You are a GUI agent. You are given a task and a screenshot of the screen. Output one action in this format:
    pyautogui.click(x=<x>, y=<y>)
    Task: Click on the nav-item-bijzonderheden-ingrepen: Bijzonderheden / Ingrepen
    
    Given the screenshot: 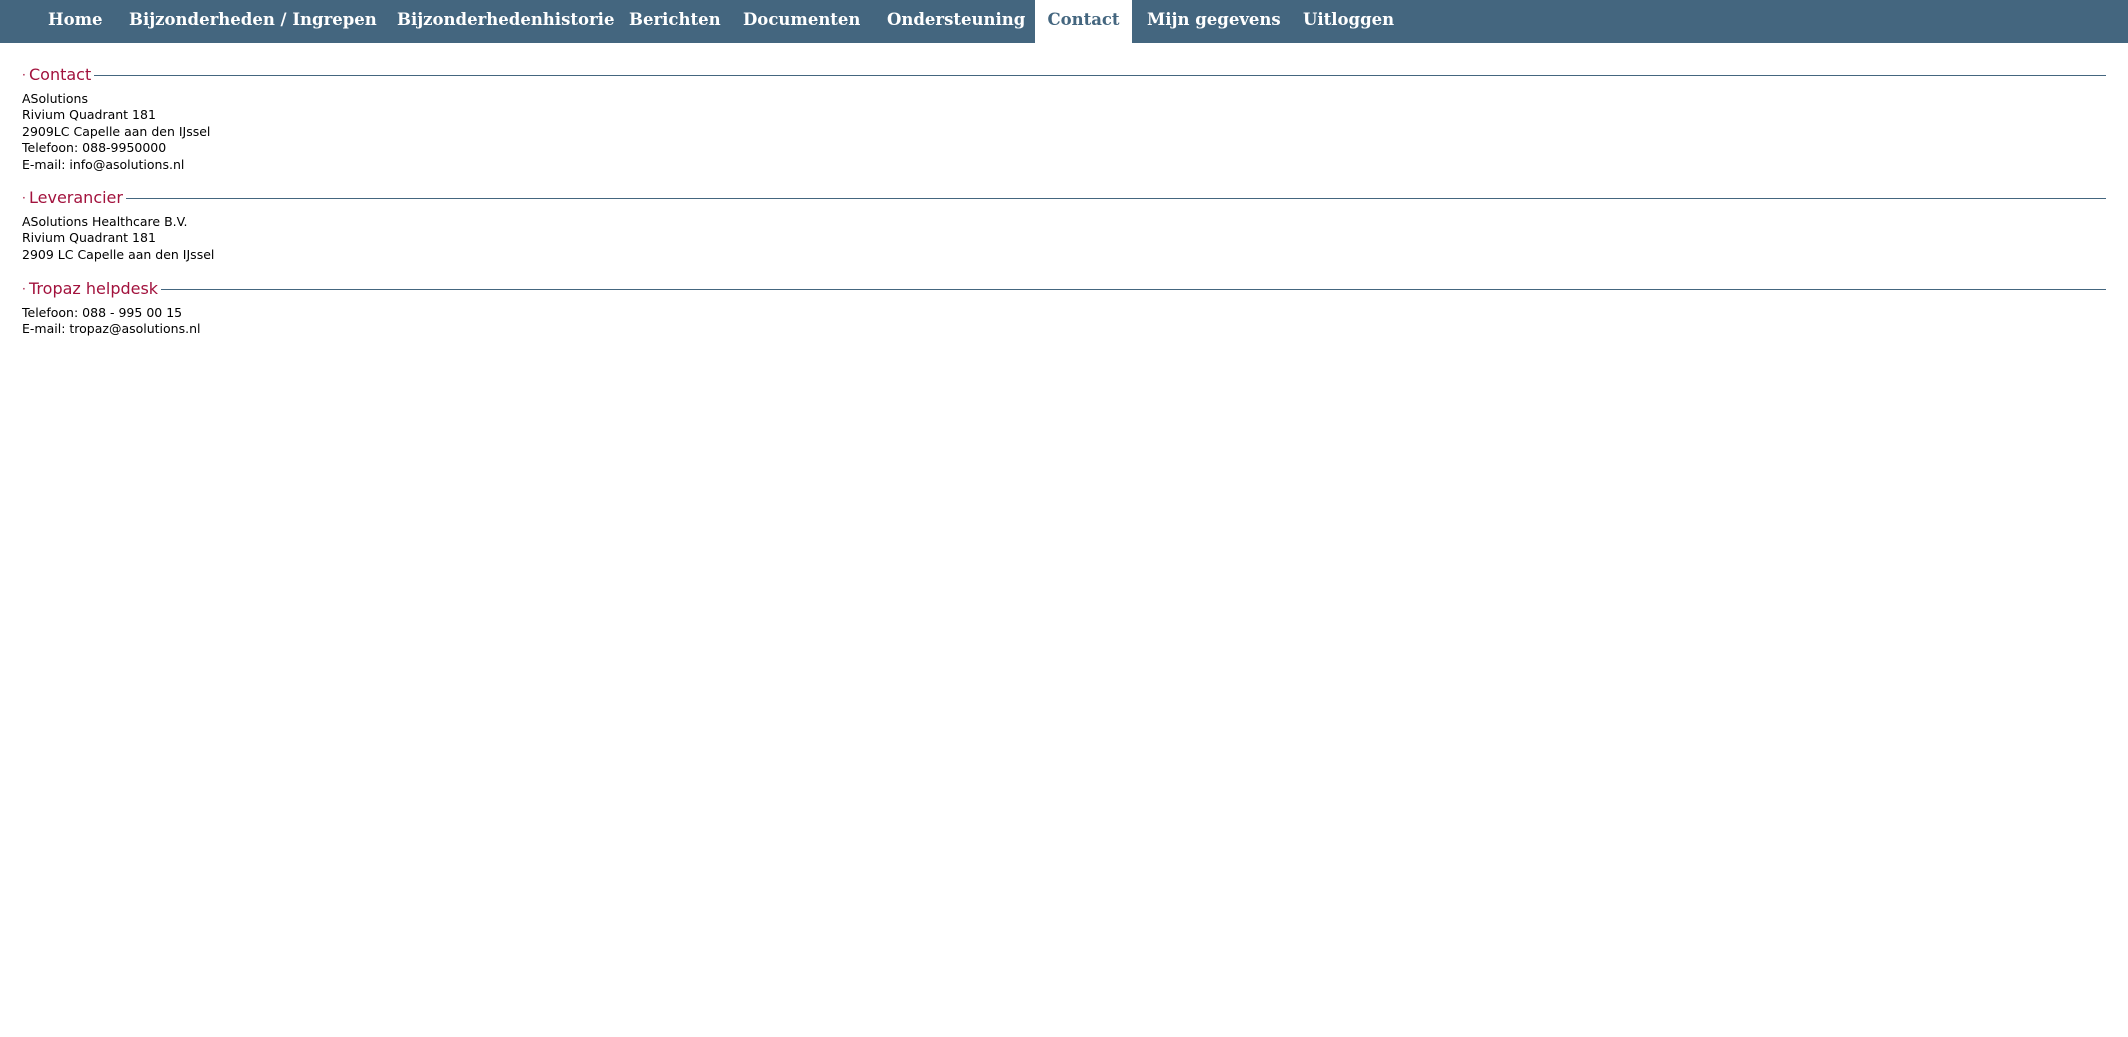 What is the action you would take?
    pyautogui.click(x=253, y=21)
    